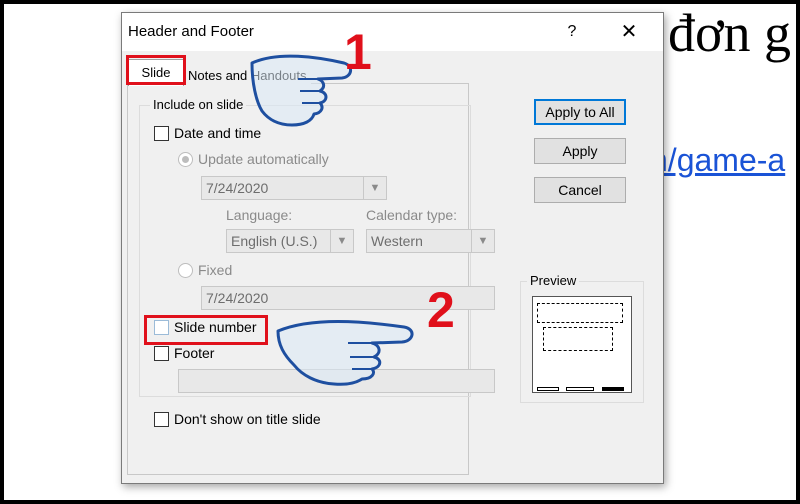  Describe the element at coordinates (718, 160) in the screenshot. I see `background-link: n/game-a` at that location.